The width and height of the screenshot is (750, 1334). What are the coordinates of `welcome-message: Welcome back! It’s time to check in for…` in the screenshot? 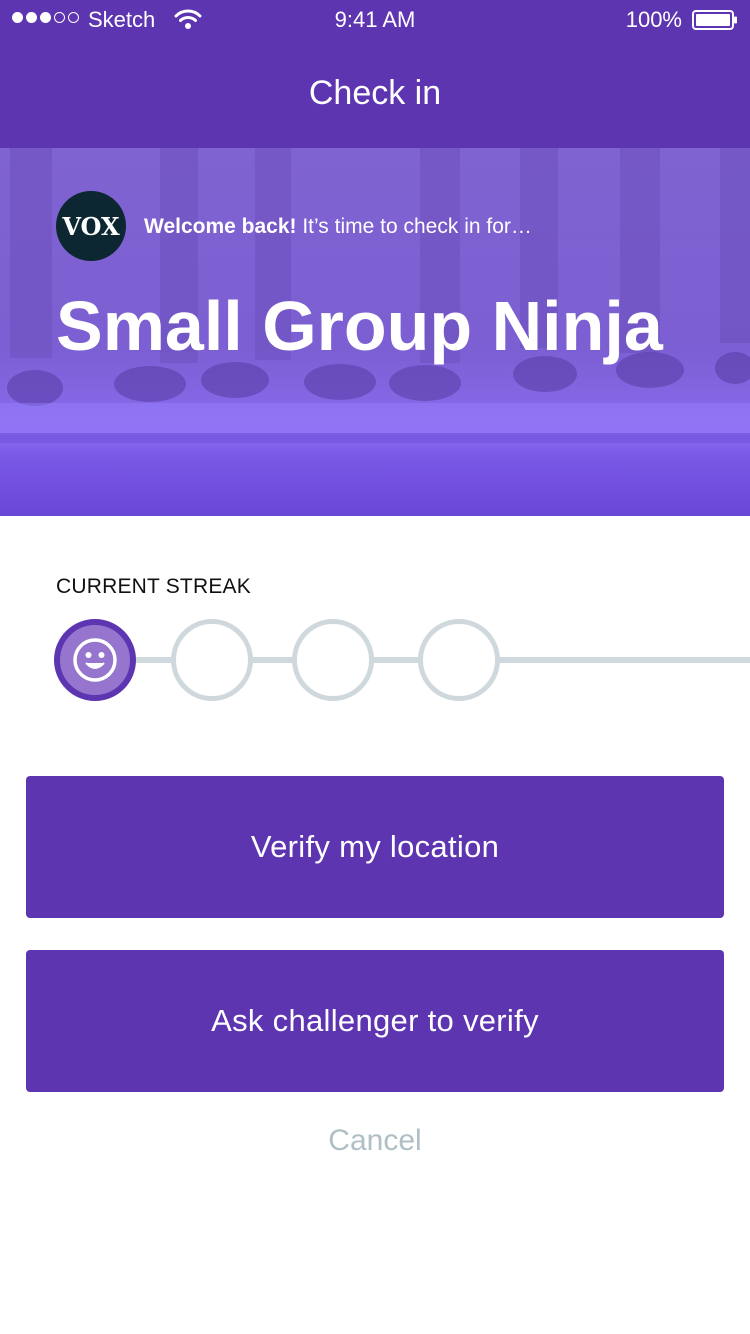 It's located at (338, 227).